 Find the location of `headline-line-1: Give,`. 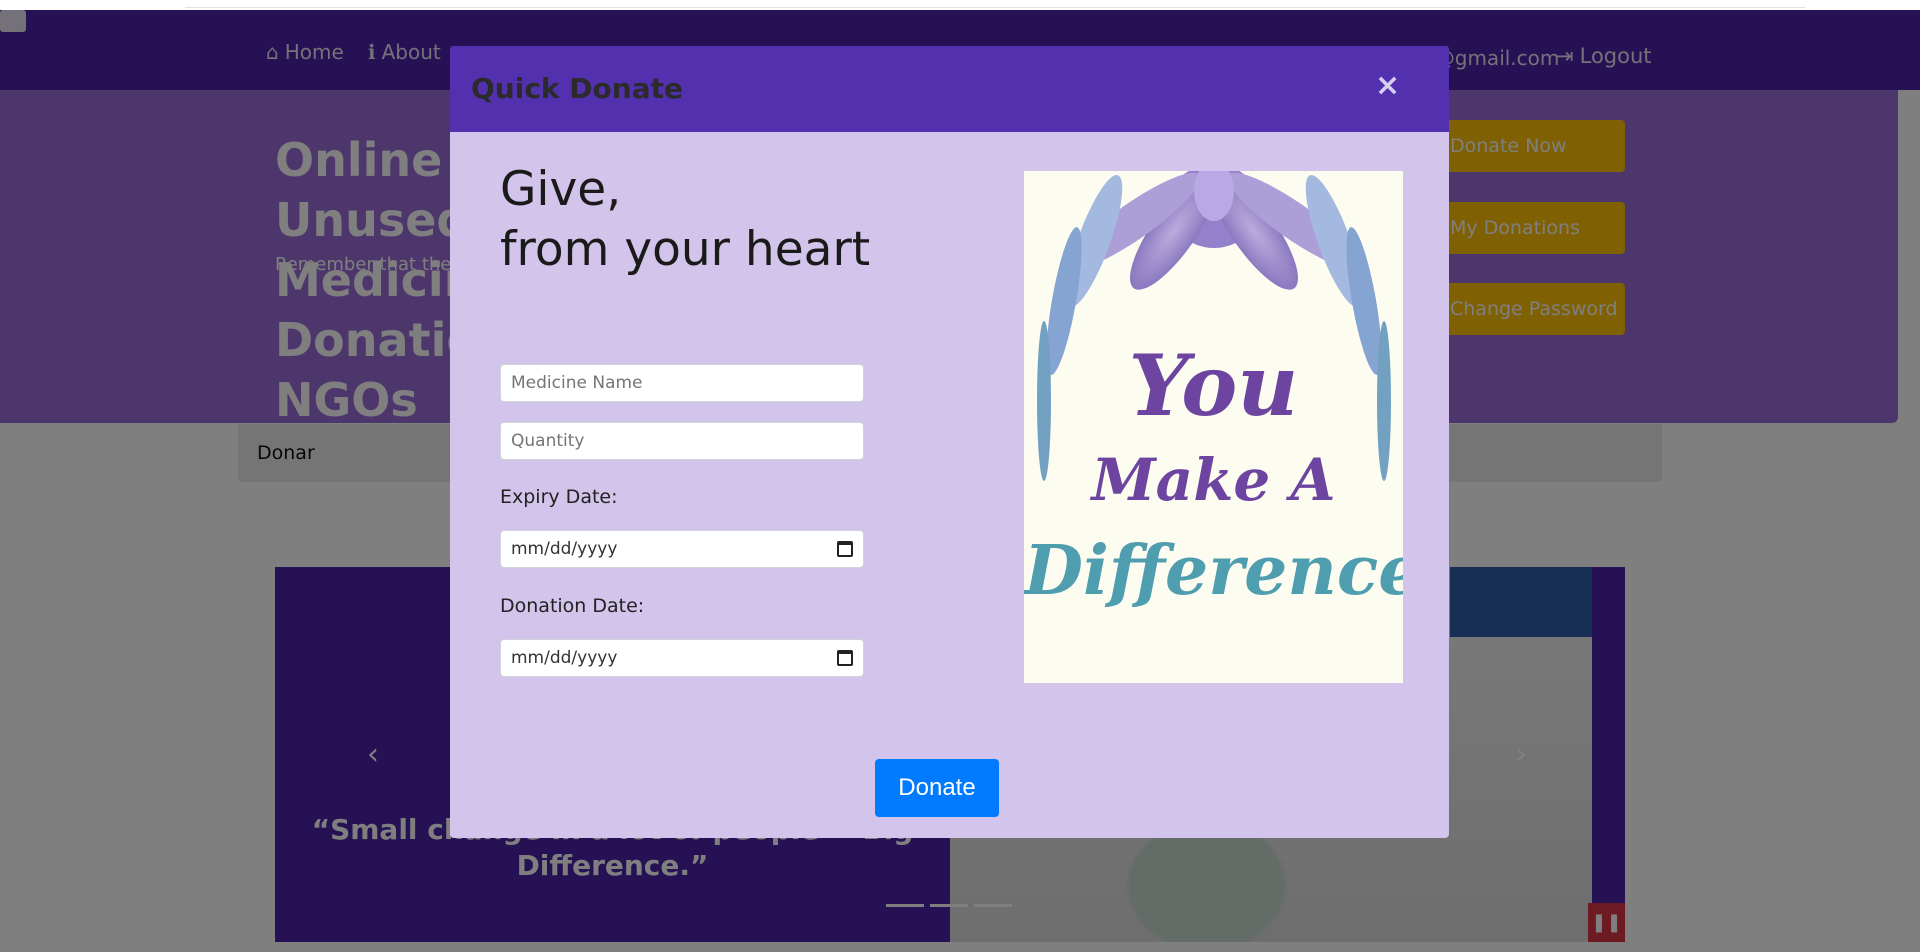

headline-line-1: Give, is located at coordinates (561, 189).